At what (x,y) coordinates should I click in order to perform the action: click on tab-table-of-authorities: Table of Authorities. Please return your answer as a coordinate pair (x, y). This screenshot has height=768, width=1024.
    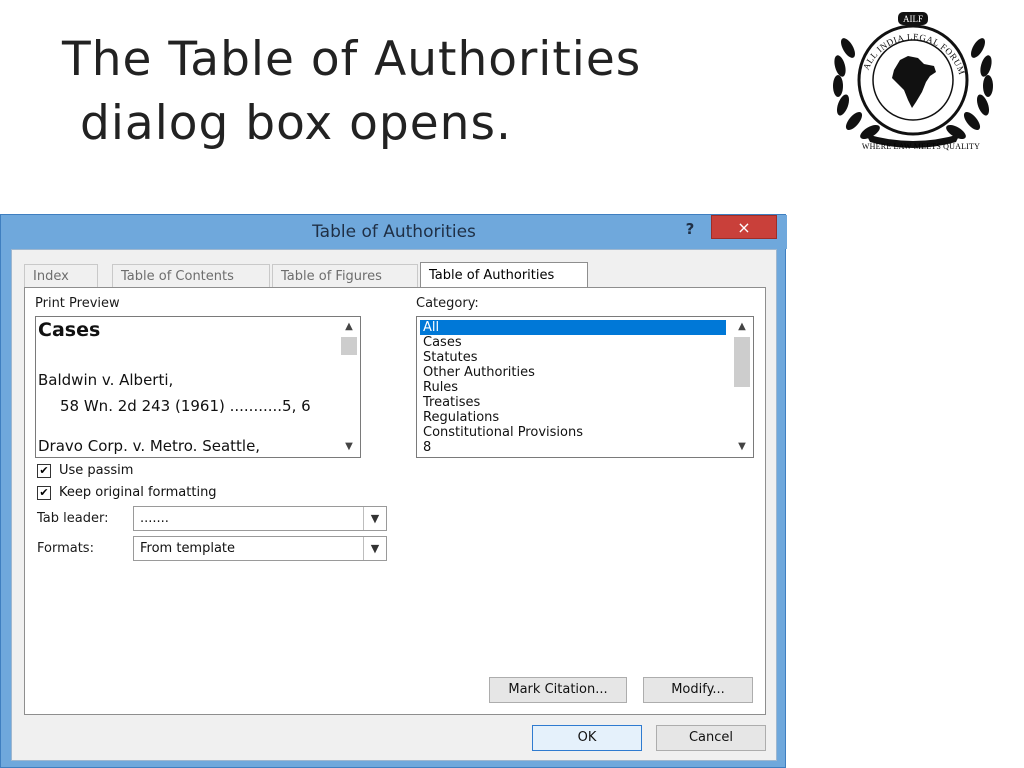
    Looking at the image, I should click on (504, 275).